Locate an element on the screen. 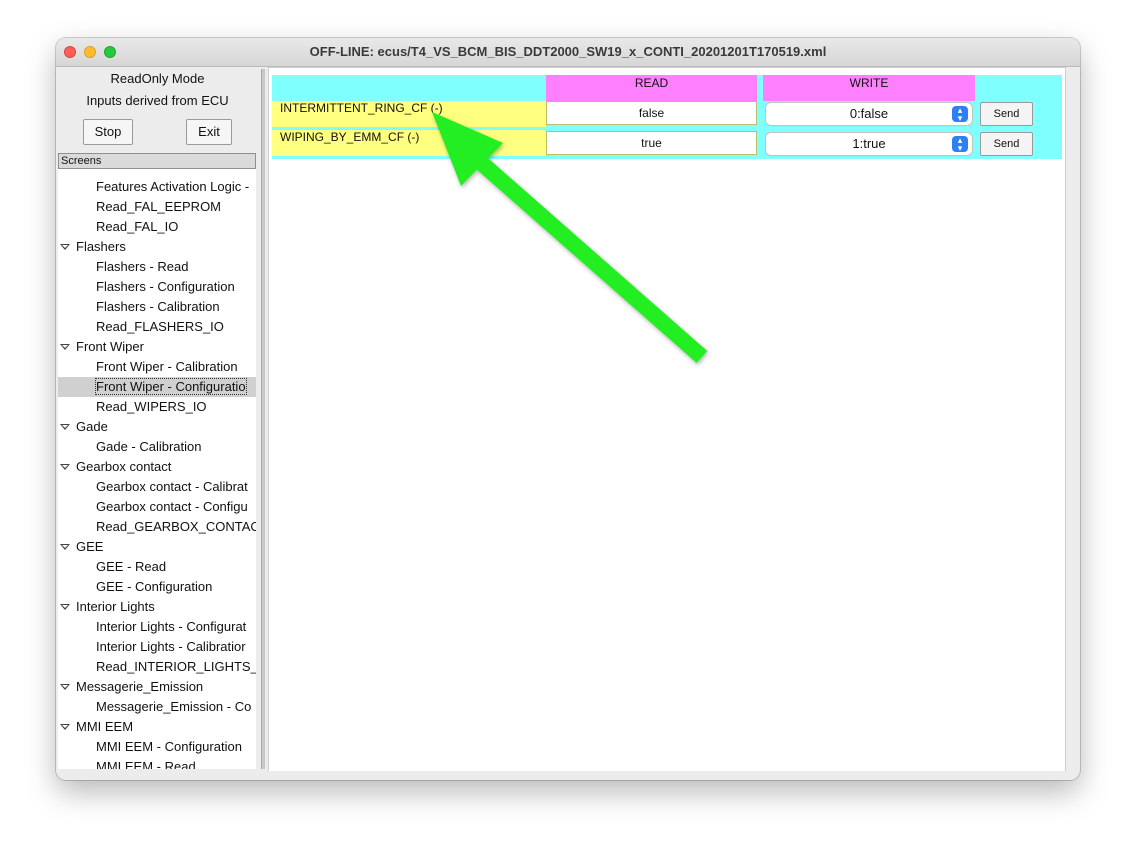 Image resolution: width=1136 pixels, height=855 pixels. tree-item: Interior Lights - Calibratior is located at coordinates (157, 647).